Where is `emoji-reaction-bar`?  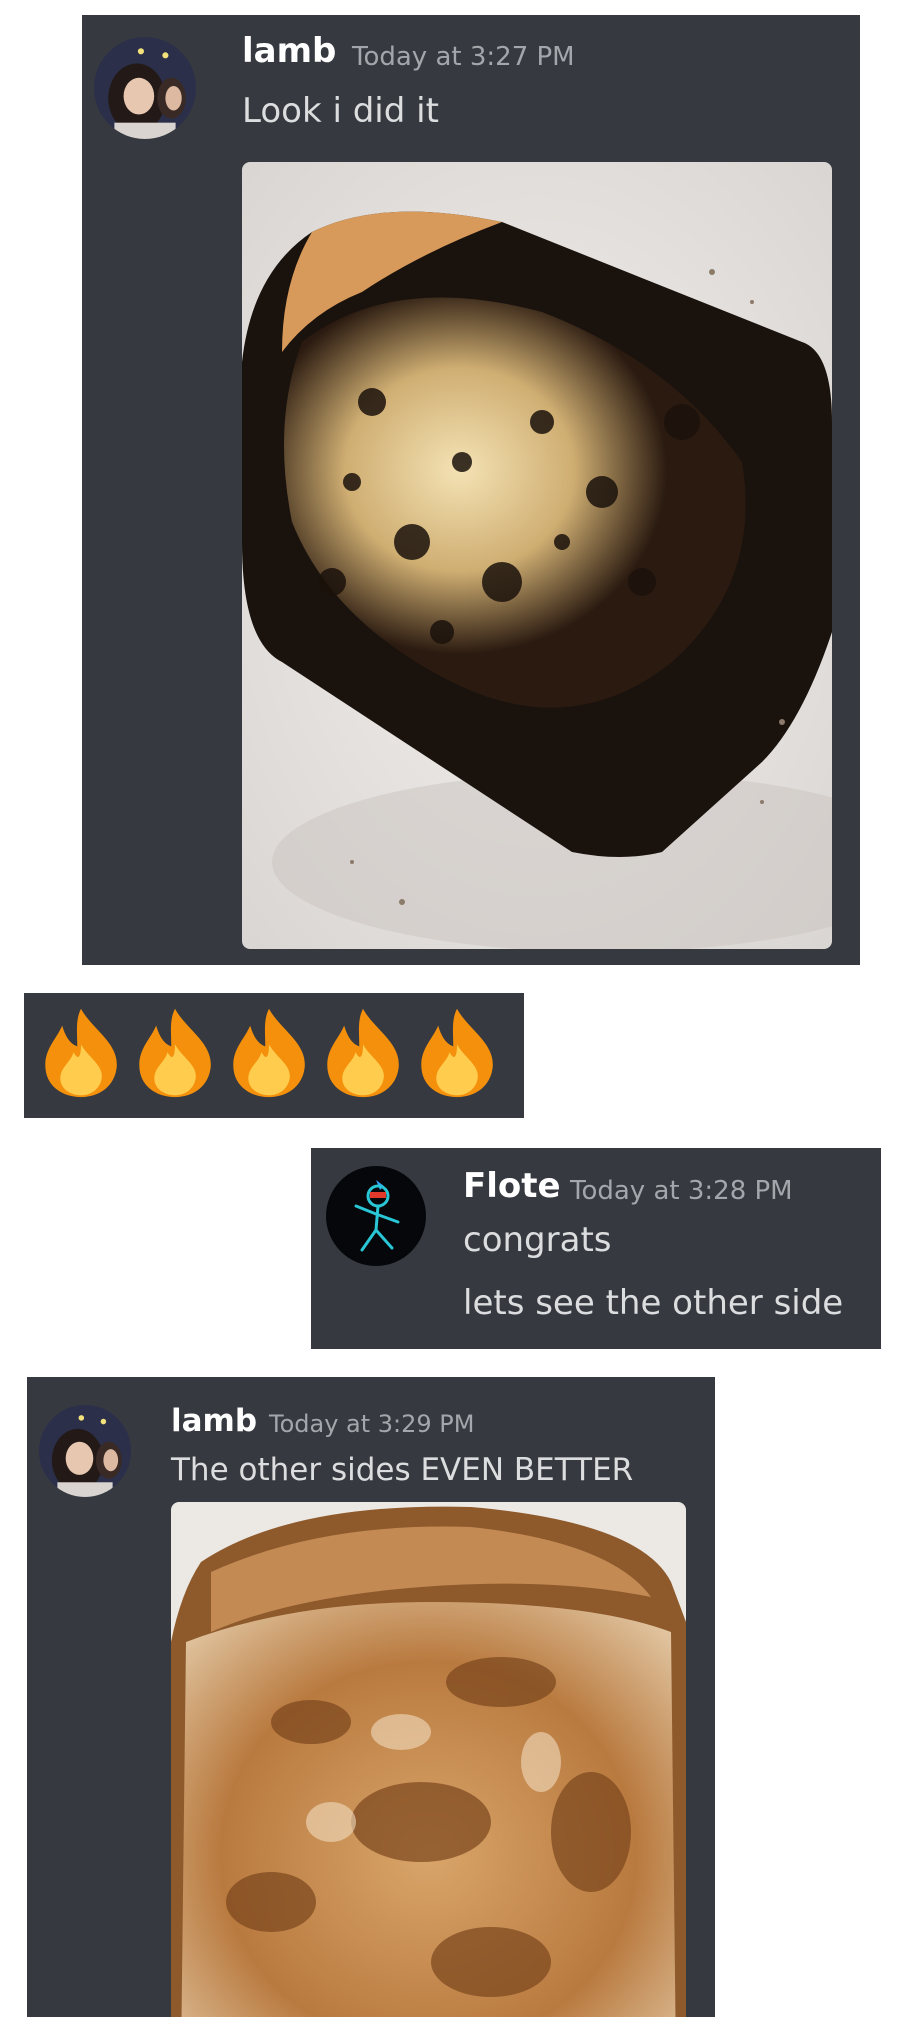
emoji-reaction-bar is located at coordinates (274, 1055).